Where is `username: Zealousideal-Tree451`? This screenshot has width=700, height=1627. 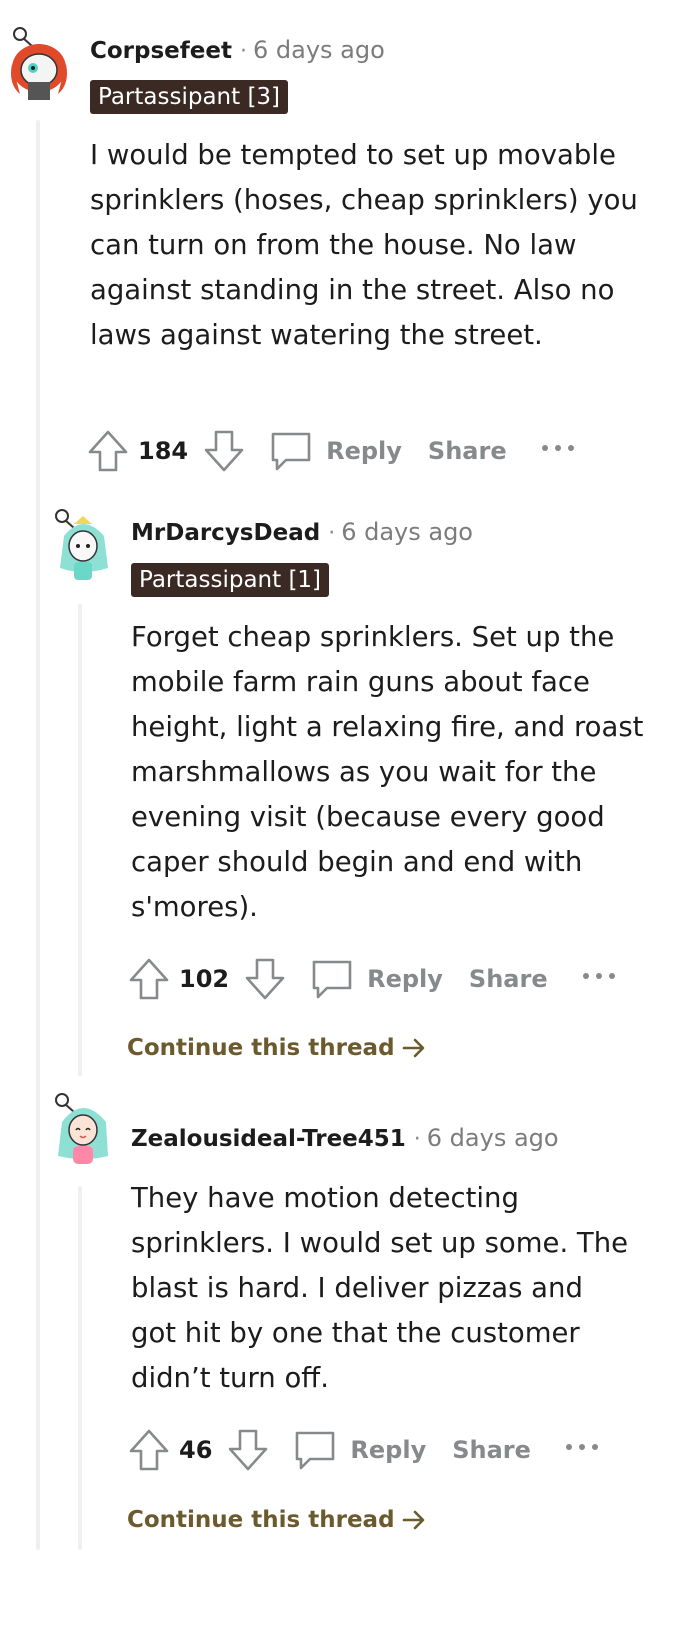
username: Zealousideal-Tree451 is located at coordinates (268, 1139).